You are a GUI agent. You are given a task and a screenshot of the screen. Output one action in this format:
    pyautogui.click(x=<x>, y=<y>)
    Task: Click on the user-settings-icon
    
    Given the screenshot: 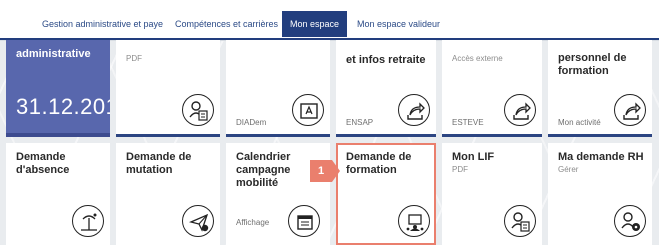 What is the action you would take?
    pyautogui.click(x=630, y=221)
    